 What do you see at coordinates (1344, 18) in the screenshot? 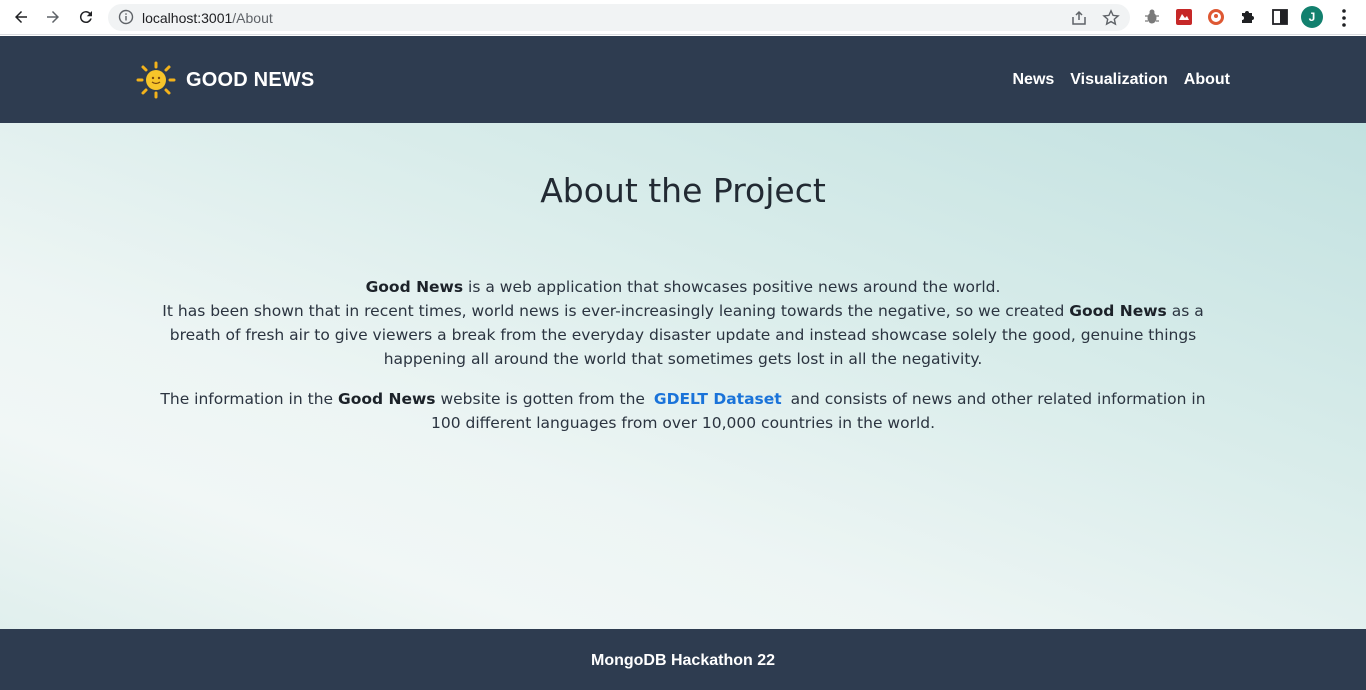
I see `more-menu-icon` at bounding box center [1344, 18].